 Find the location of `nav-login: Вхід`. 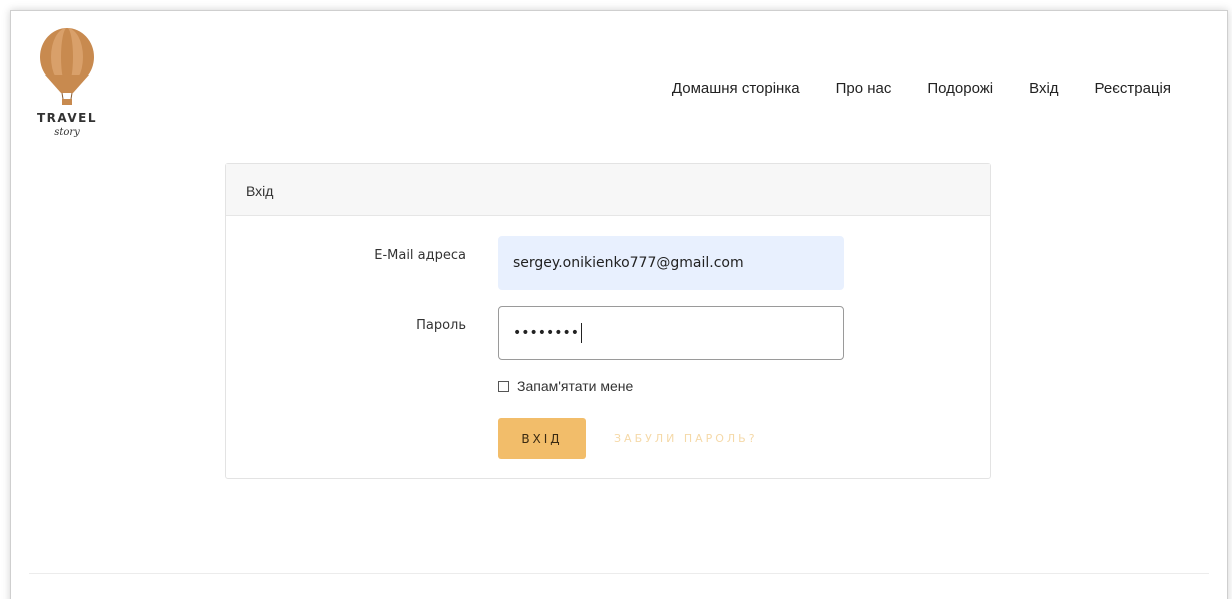

nav-login: Вхід is located at coordinates (1043, 88).